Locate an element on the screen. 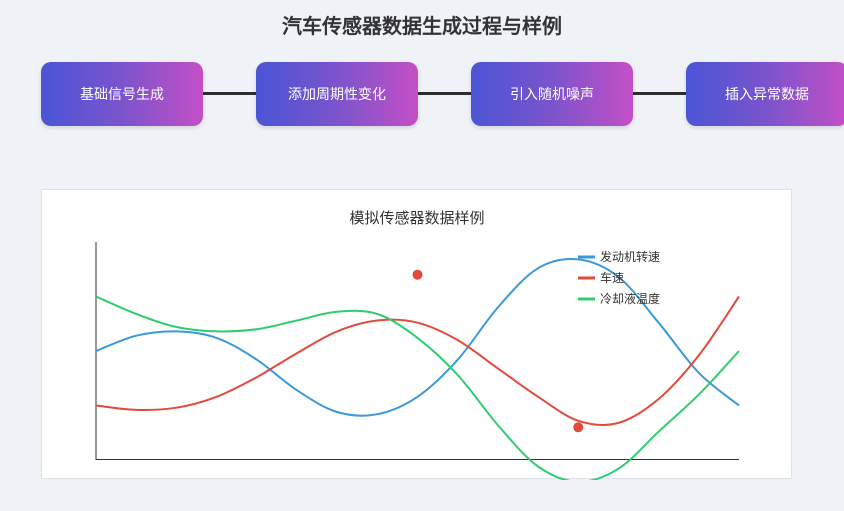 This screenshot has height=511, width=844. step-label: 引入随机噪声 is located at coordinates (552, 95).